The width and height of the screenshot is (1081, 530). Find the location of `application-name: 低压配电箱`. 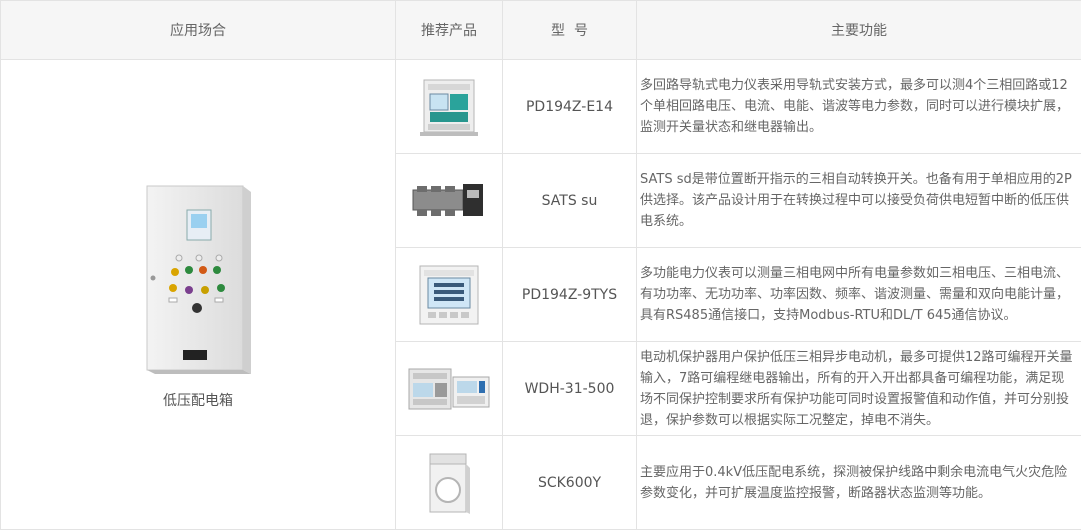

application-name: 低压配电箱 is located at coordinates (198, 400).